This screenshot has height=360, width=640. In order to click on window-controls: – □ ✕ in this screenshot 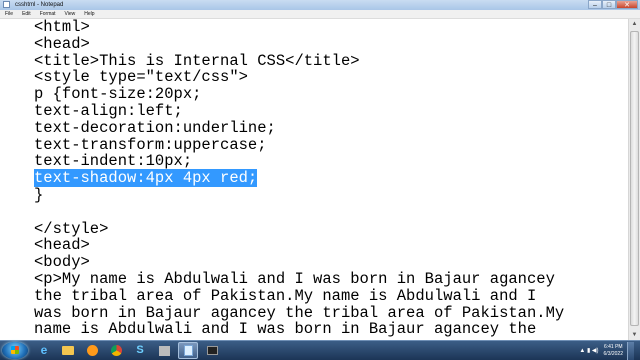, I will do `click(613, 4)`.